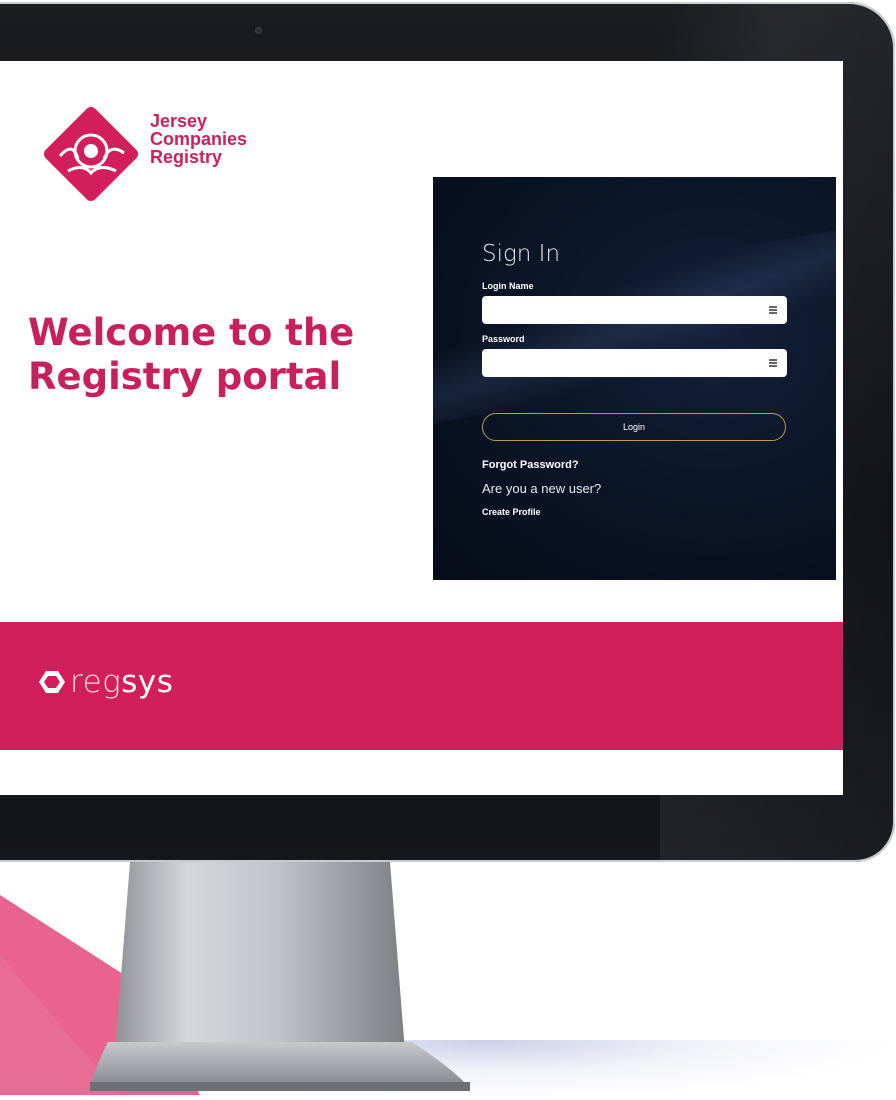 This screenshot has height=1100, width=896. Describe the element at coordinates (186, 157) in the screenshot. I see `logo-line-3: Registry` at that location.